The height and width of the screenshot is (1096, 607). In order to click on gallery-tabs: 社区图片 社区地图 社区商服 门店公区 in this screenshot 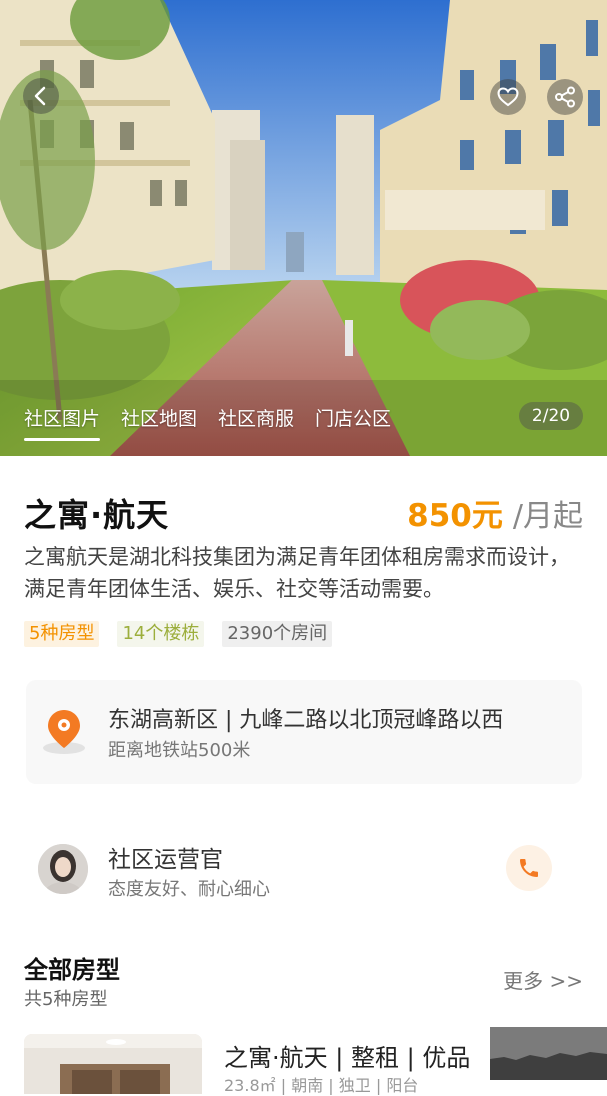, I will do `click(218, 422)`.